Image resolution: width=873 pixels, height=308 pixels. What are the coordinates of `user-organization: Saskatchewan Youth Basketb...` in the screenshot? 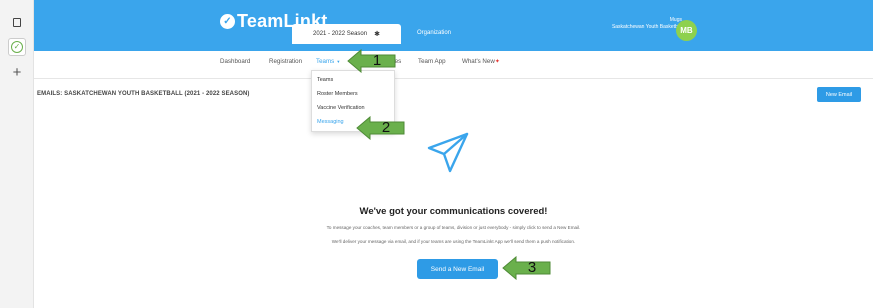 It's located at (646, 27).